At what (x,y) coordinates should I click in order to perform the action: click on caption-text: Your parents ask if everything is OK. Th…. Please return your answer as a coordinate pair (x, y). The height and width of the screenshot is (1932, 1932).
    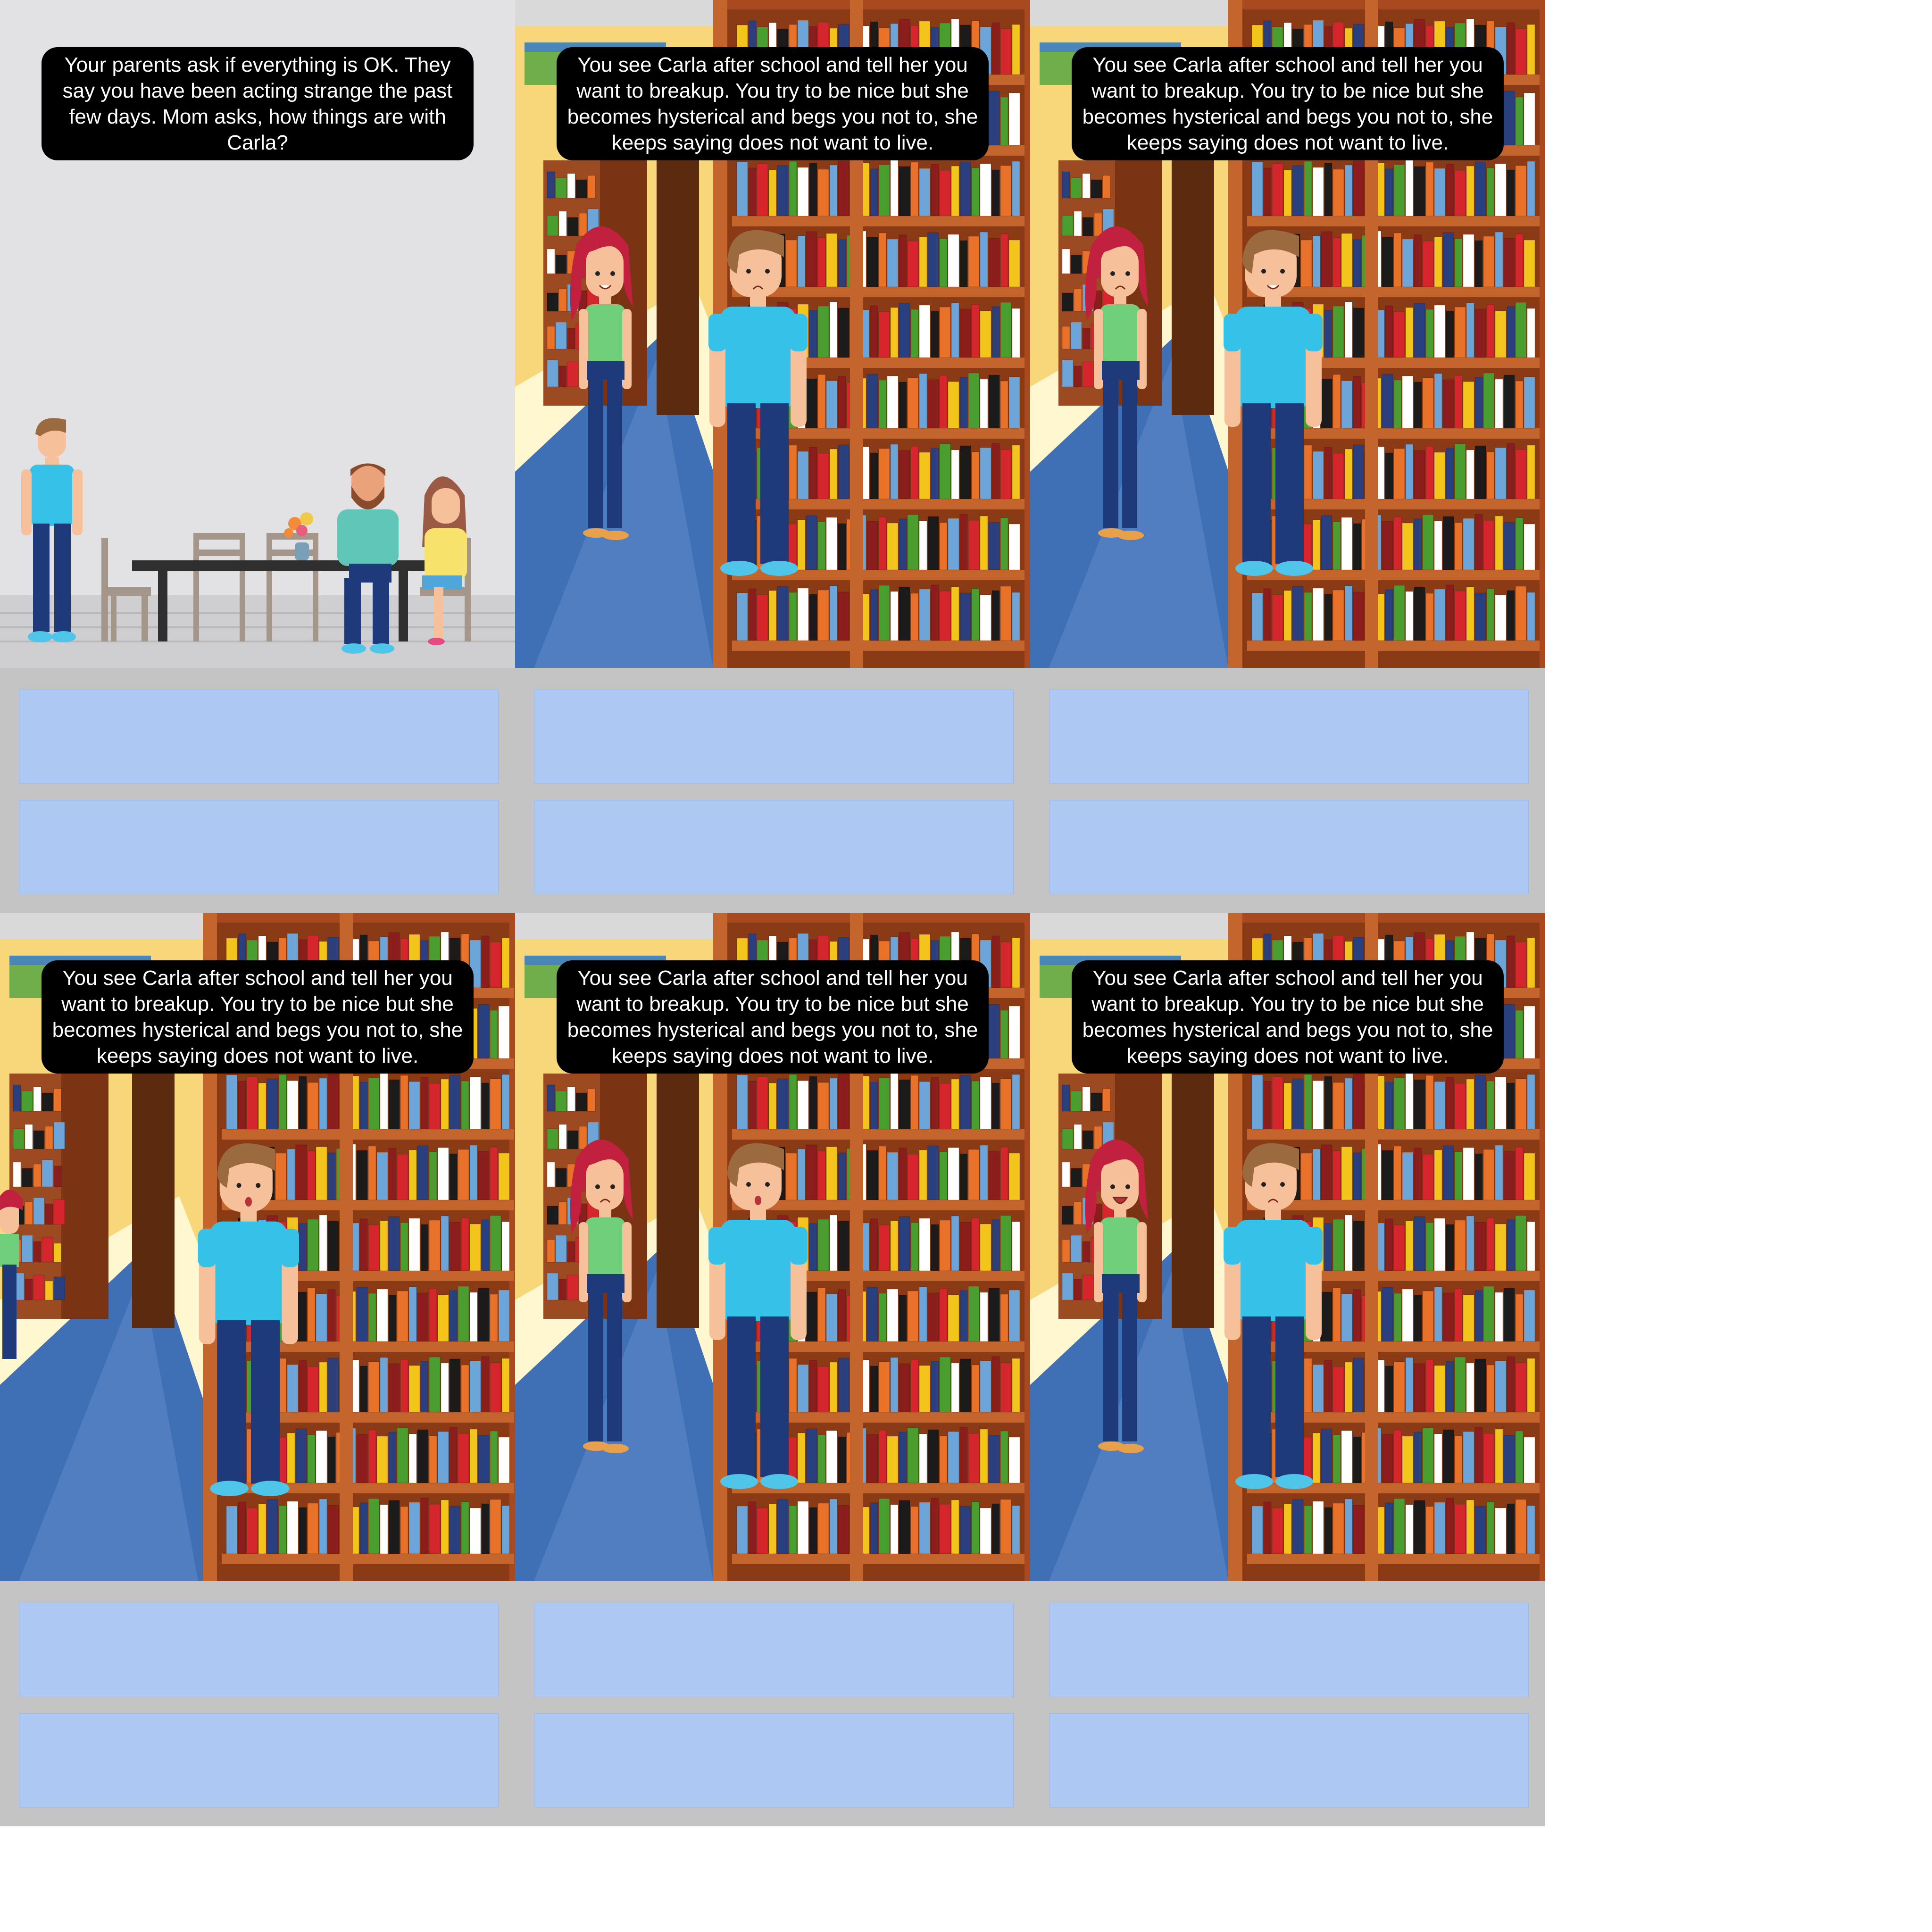
    Looking at the image, I should click on (258, 104).